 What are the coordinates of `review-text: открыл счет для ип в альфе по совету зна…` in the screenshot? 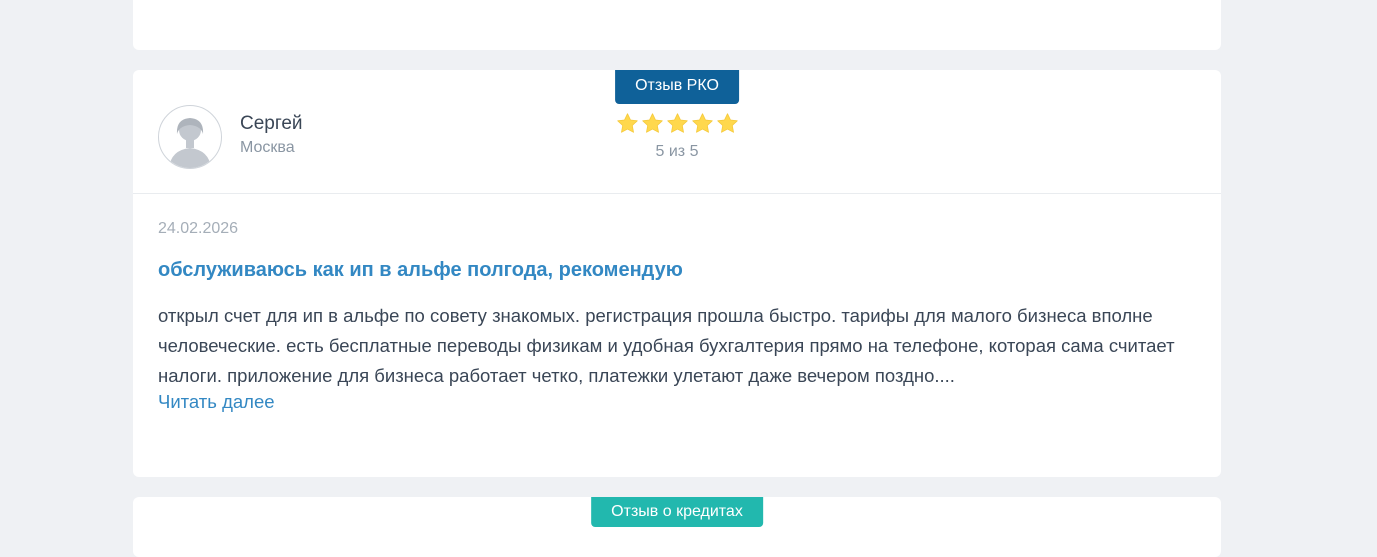 It's located at (666, 345).